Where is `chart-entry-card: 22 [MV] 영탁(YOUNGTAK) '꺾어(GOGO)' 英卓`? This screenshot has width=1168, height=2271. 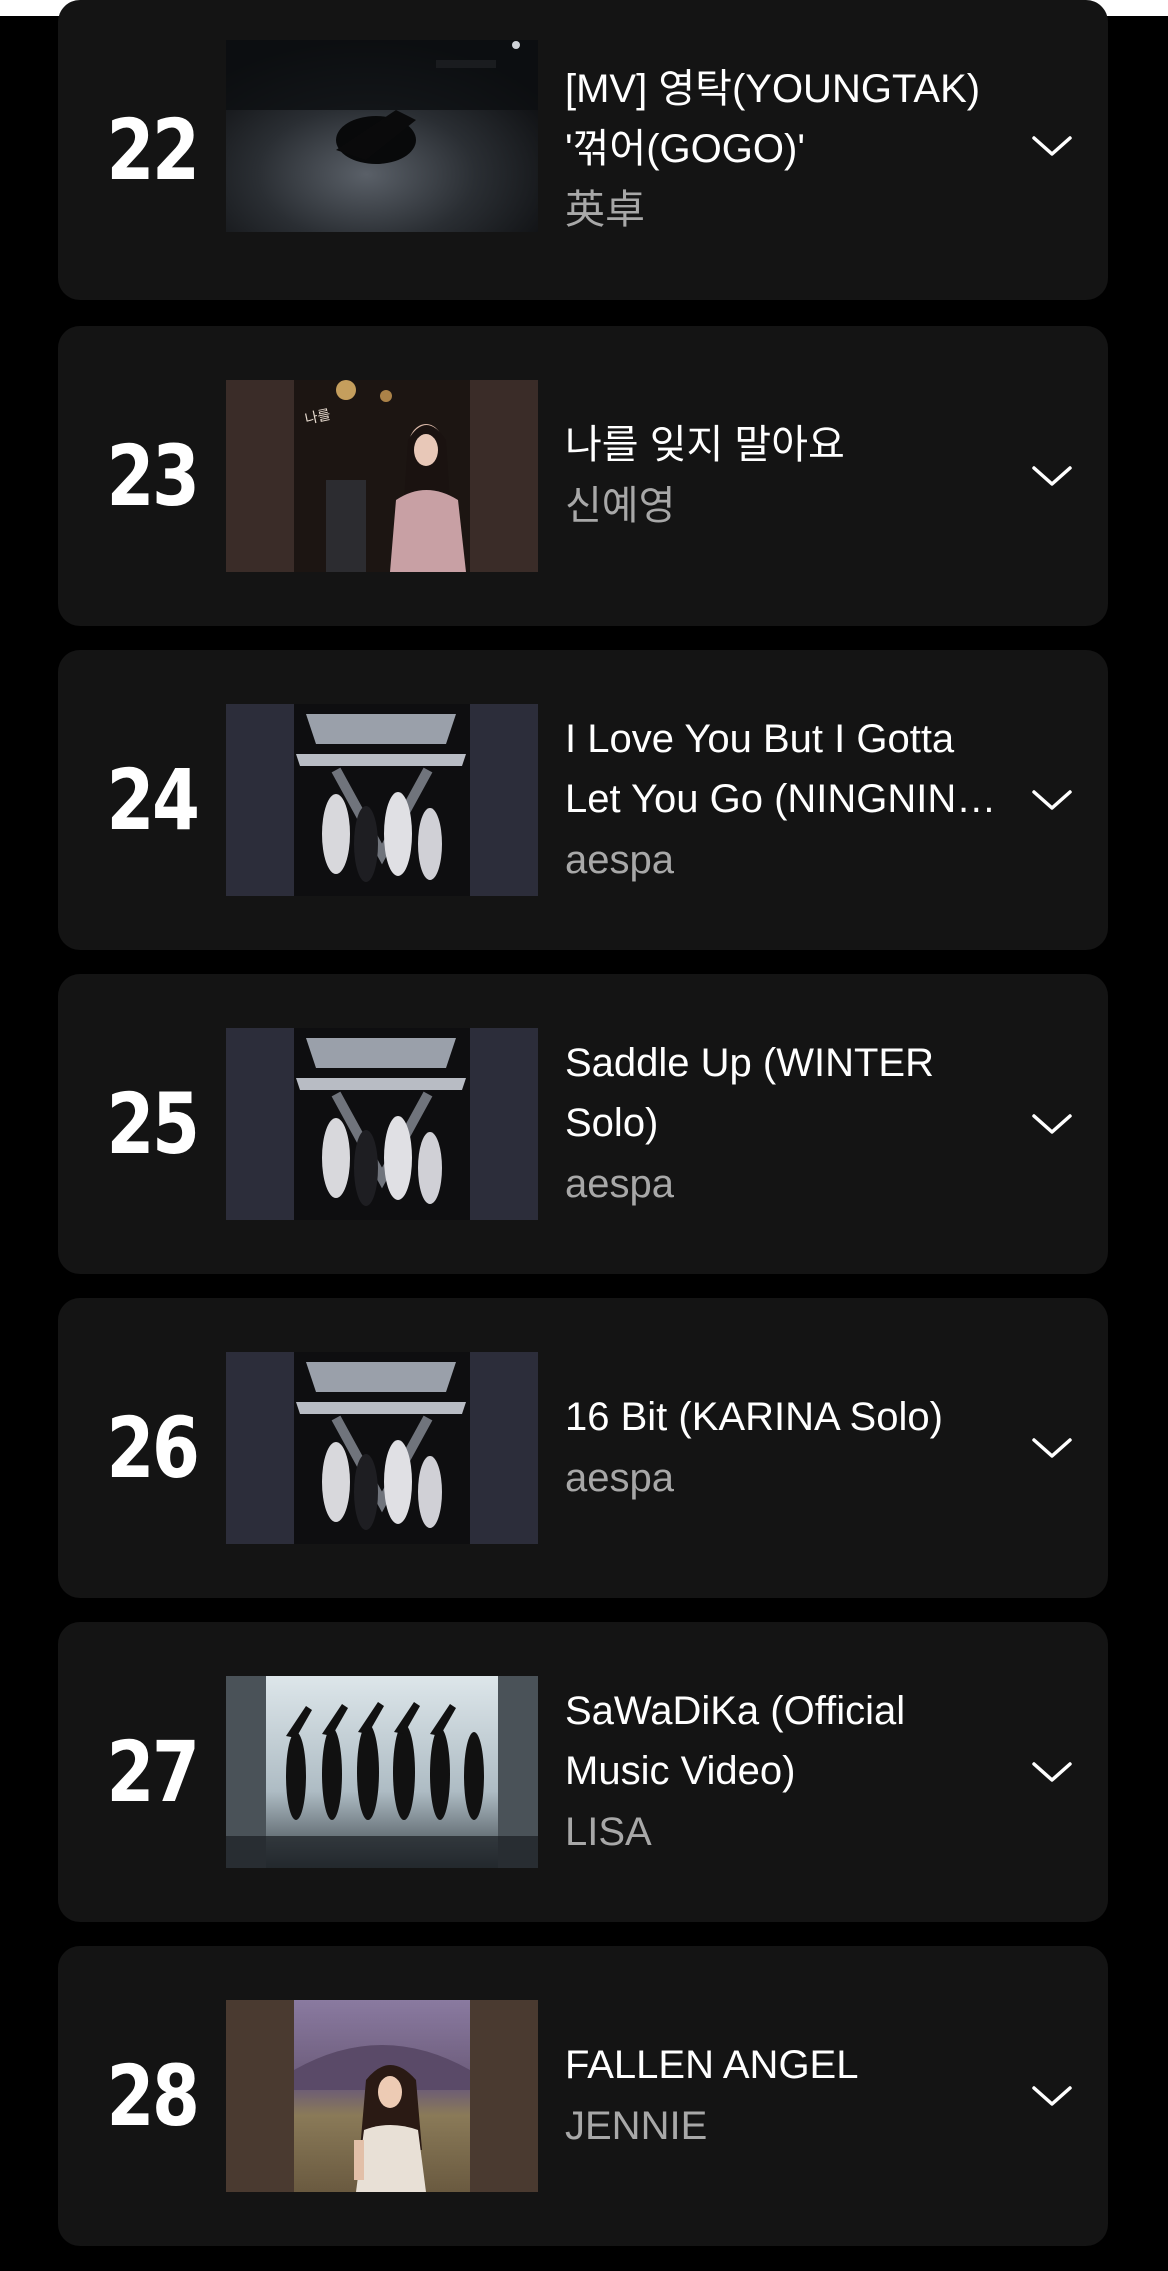 chart-entry-card: 22 [MV] 영탁(YOUNGTAK) '꺾어(GOGO)' 英卓 is located at coordinates (583, 150).